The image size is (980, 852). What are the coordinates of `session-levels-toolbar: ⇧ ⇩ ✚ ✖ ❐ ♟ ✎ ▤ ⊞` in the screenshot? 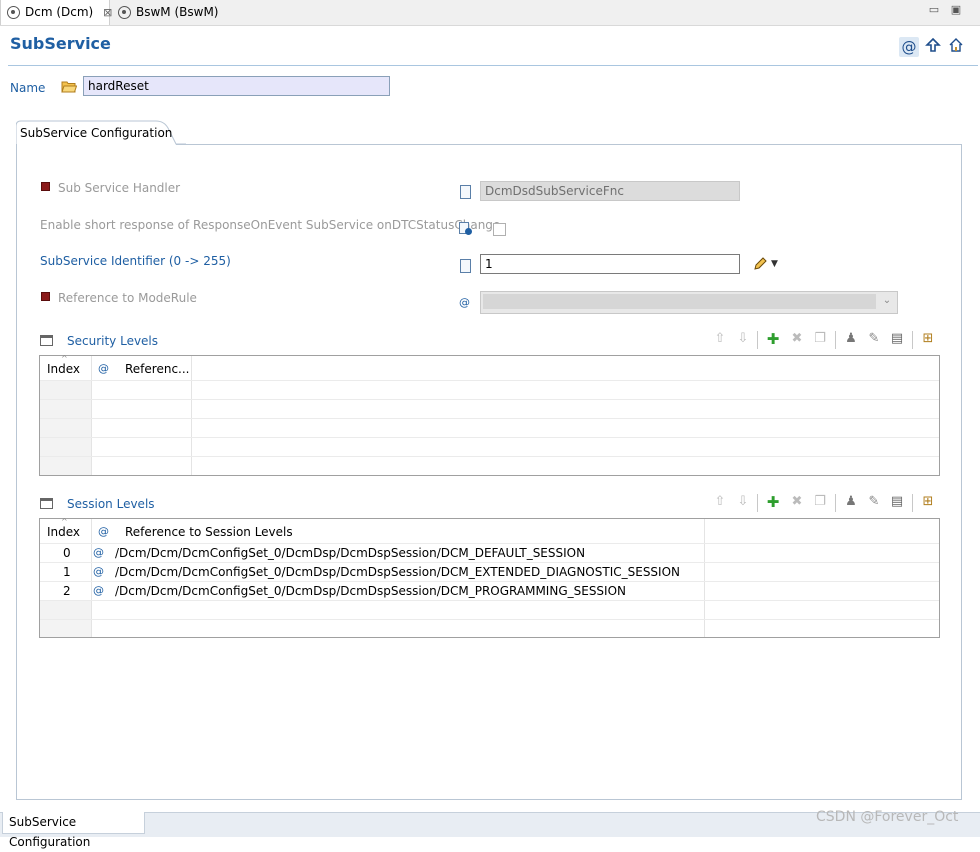 It's located at (826, 503).